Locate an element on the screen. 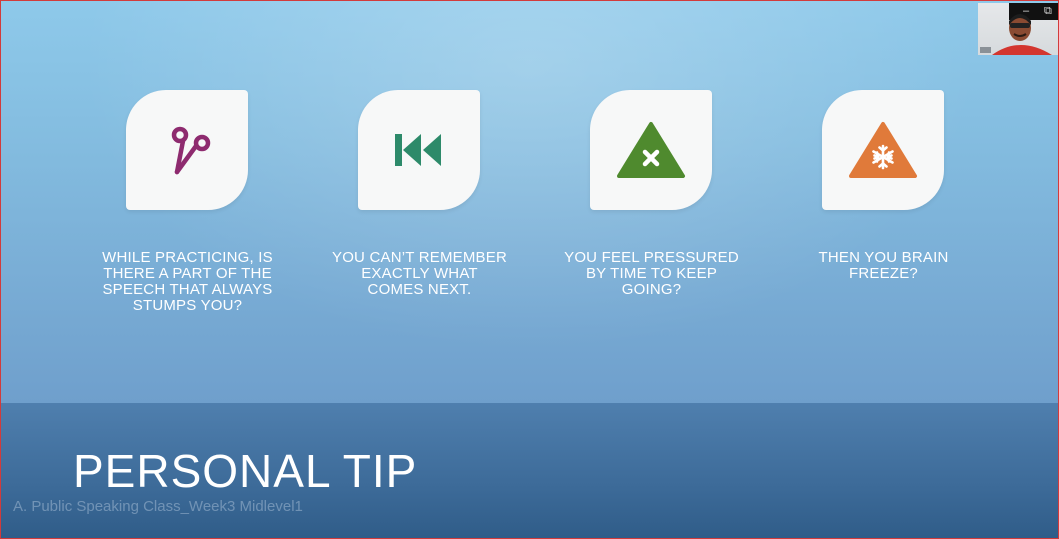 Image resolution: width=1059 pixels, height=539 pixels. warning-x-icon is located at coordinates (651, 150).